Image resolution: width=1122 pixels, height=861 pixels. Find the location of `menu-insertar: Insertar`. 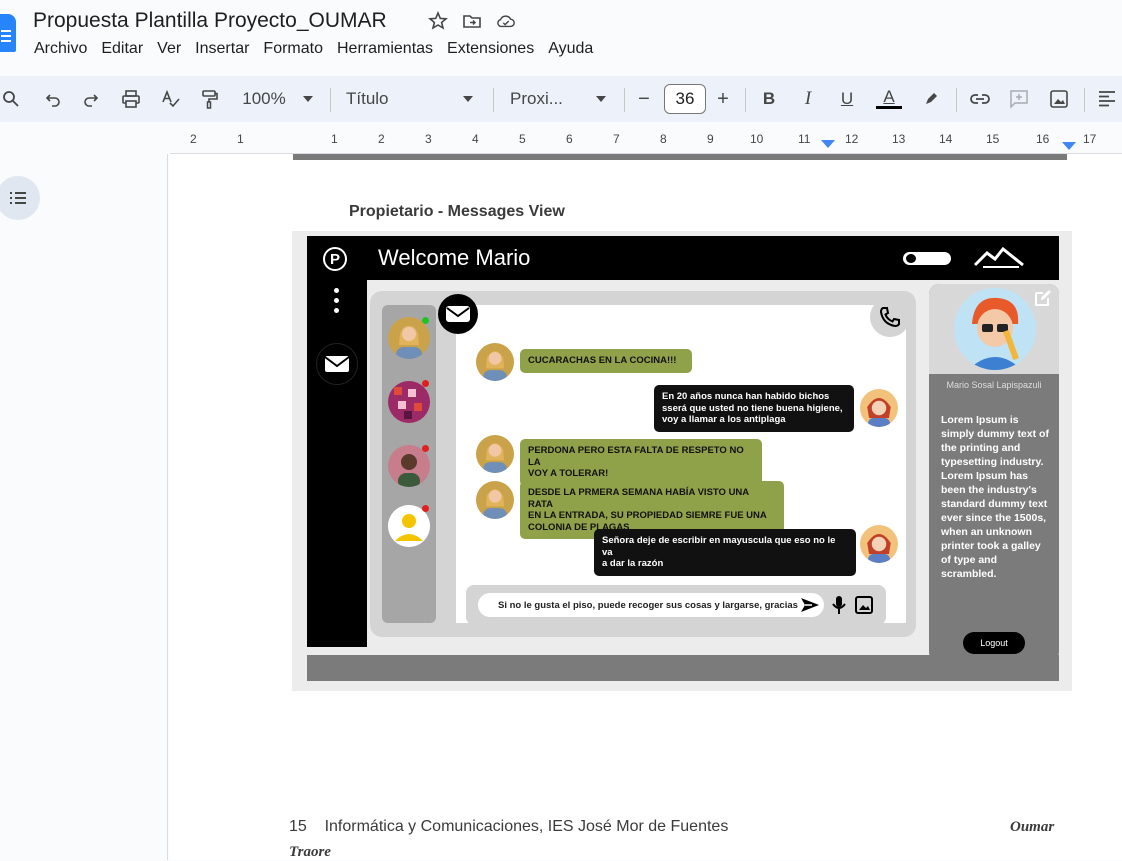

menu-insertar: Insertar is located at coordinates (222, 49).